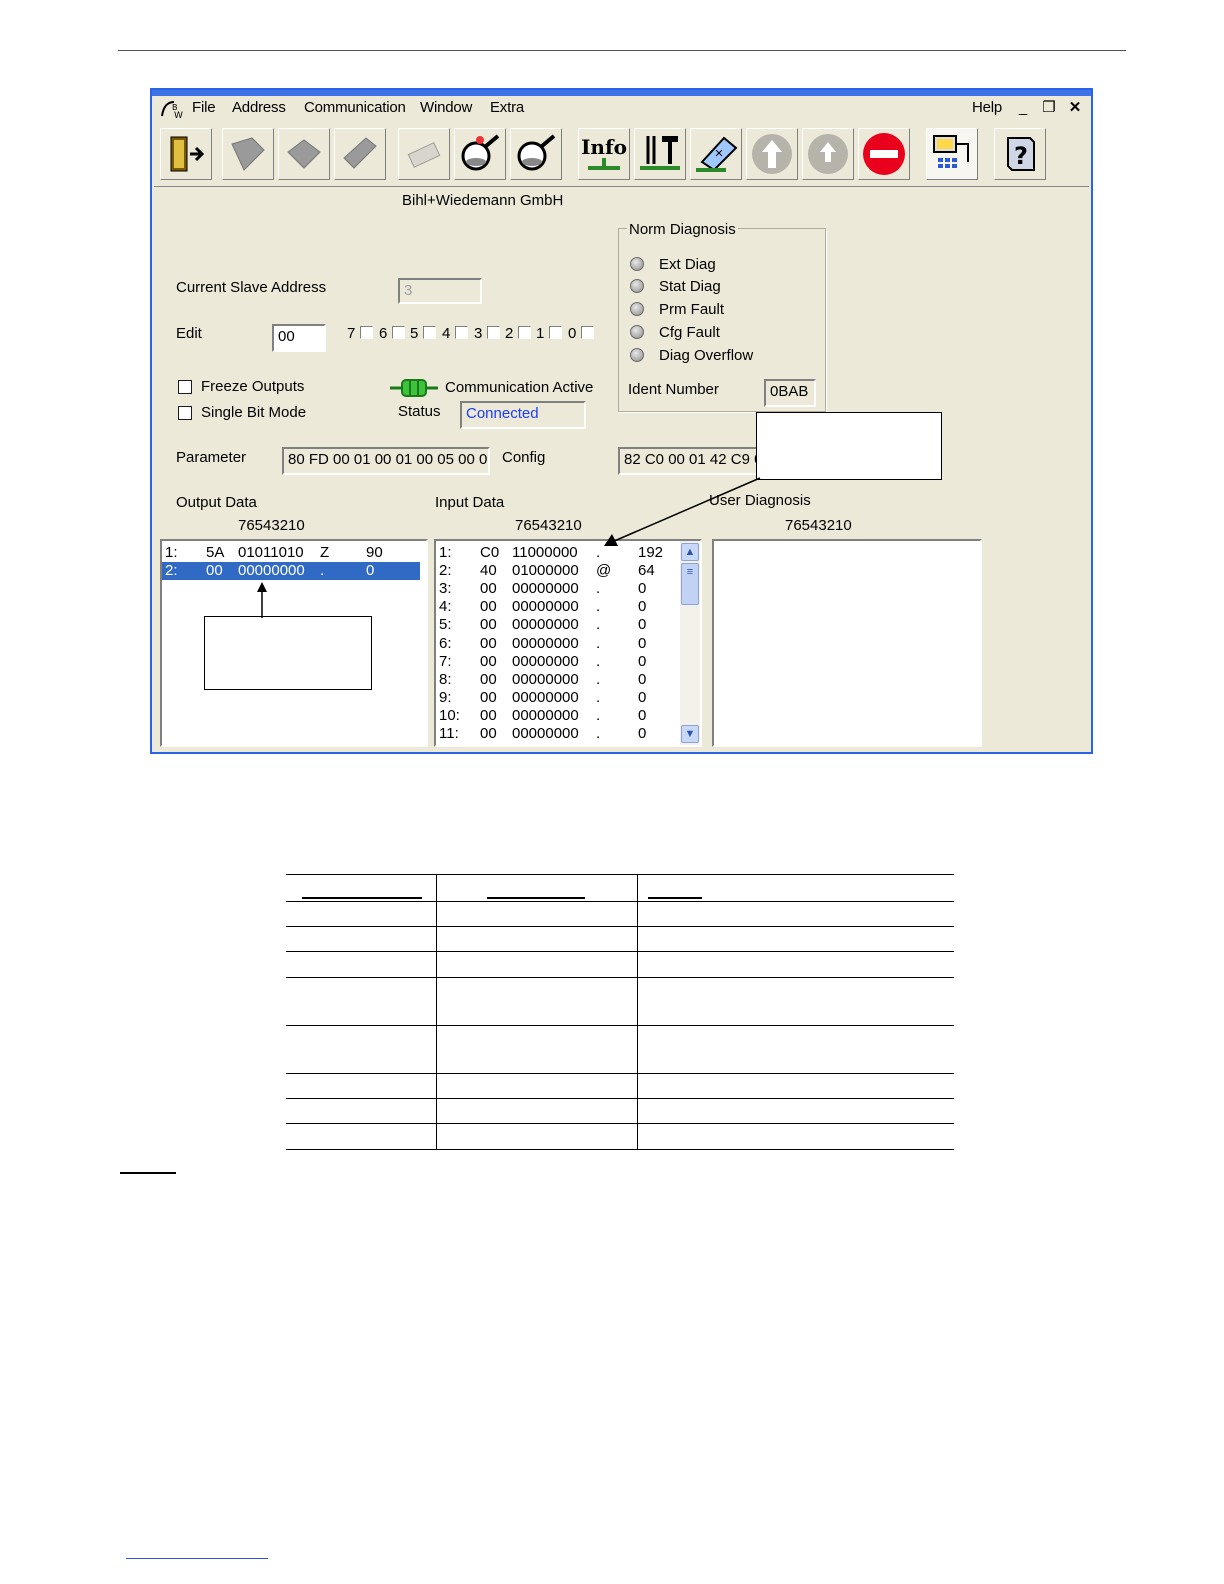  Describe the element at coordinates (690, 584) in the screenshot. I see `scroll-thumb: ≡` at that location.